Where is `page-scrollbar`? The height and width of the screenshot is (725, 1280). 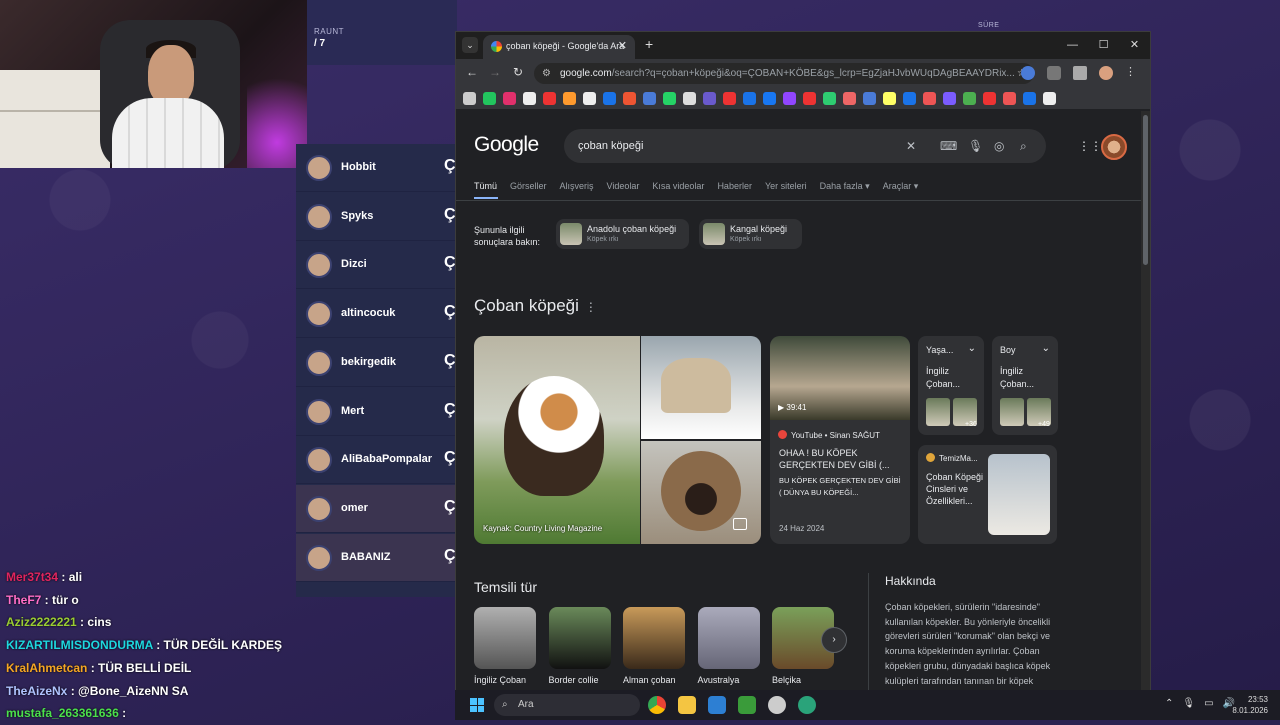 page-scrollbar is located at coordinates (1145, 401).